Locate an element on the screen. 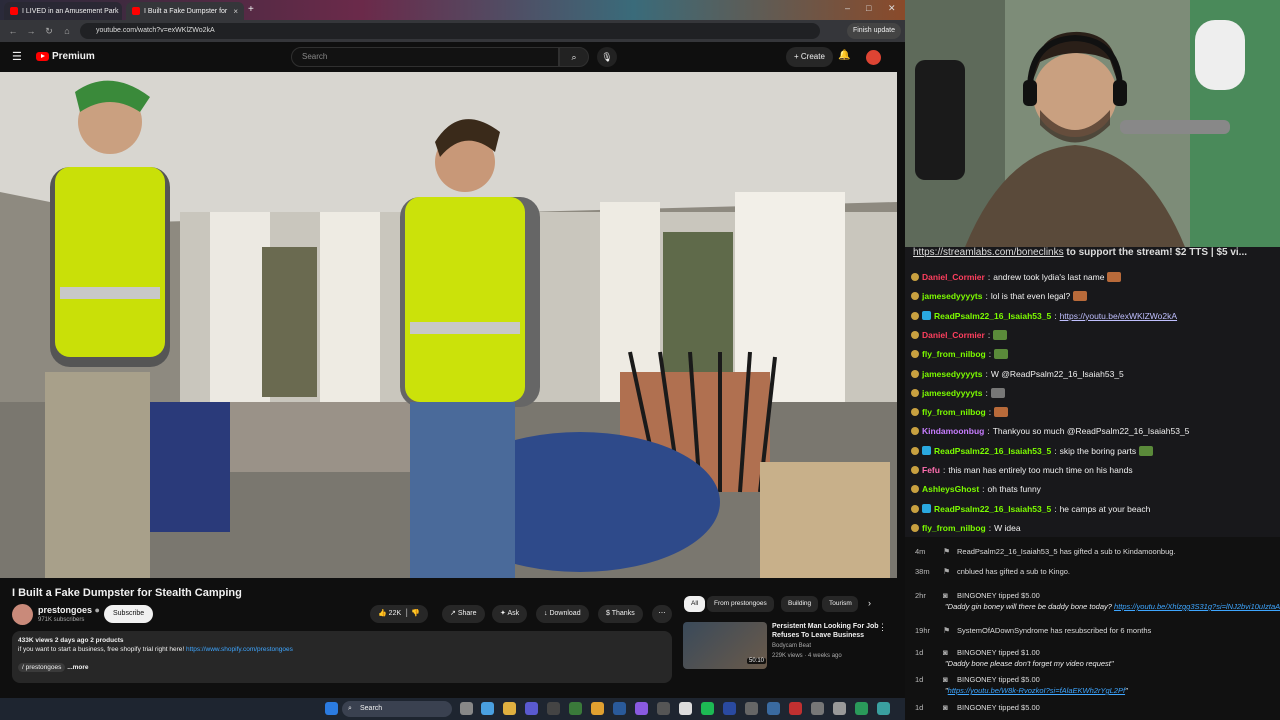 Image resolution: width=1280 pixels, height=720 pixels. chat-link: https://youtu.be/exWKlZWo2kA is located at coordinates (1118, 316).